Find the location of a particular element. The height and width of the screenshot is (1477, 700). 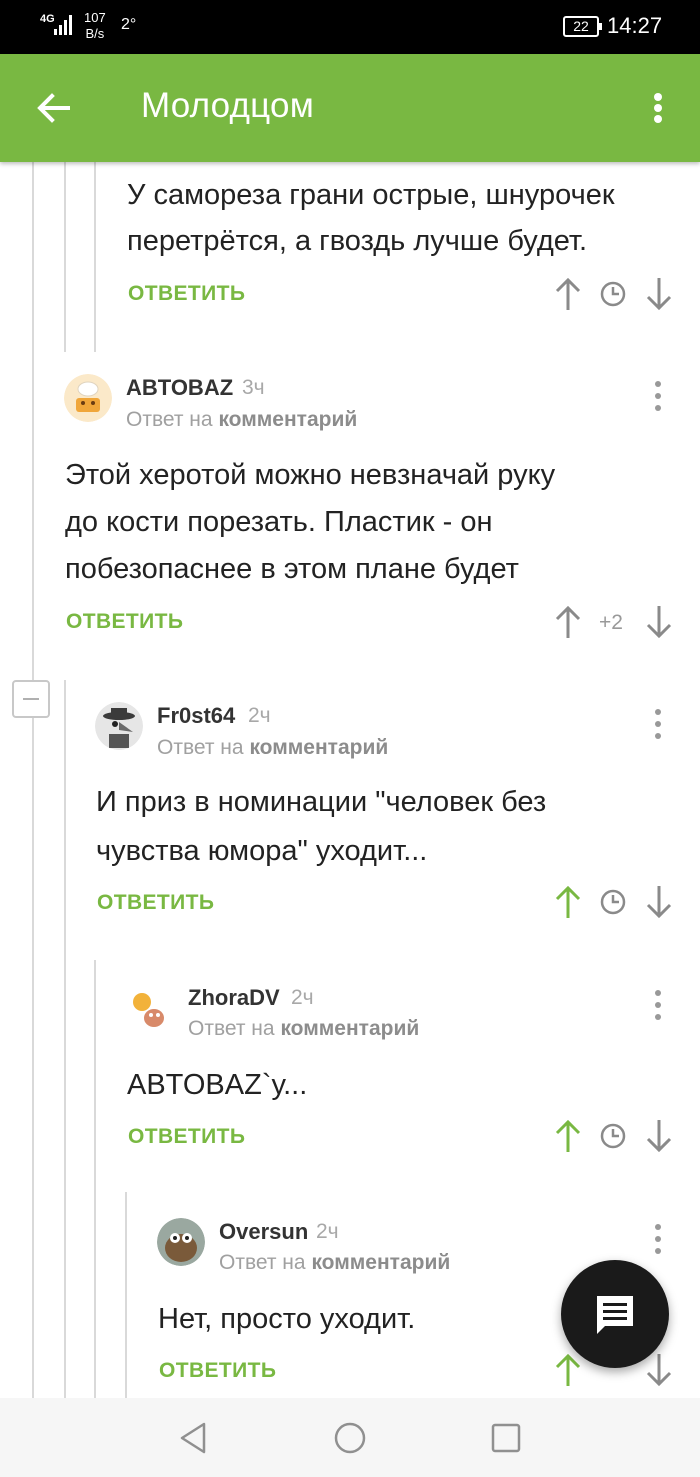

collapse-thread-button is located at coordinates (31, 699).